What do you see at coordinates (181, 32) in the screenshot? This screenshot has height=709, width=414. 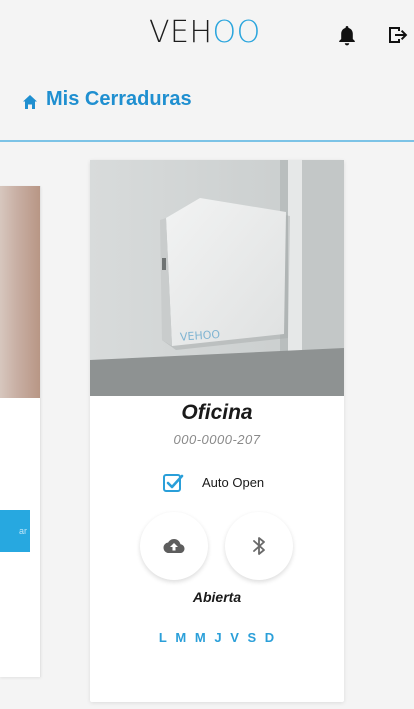 I see `brand-logo-prefix: VEH` at bounding box center [181, 32].